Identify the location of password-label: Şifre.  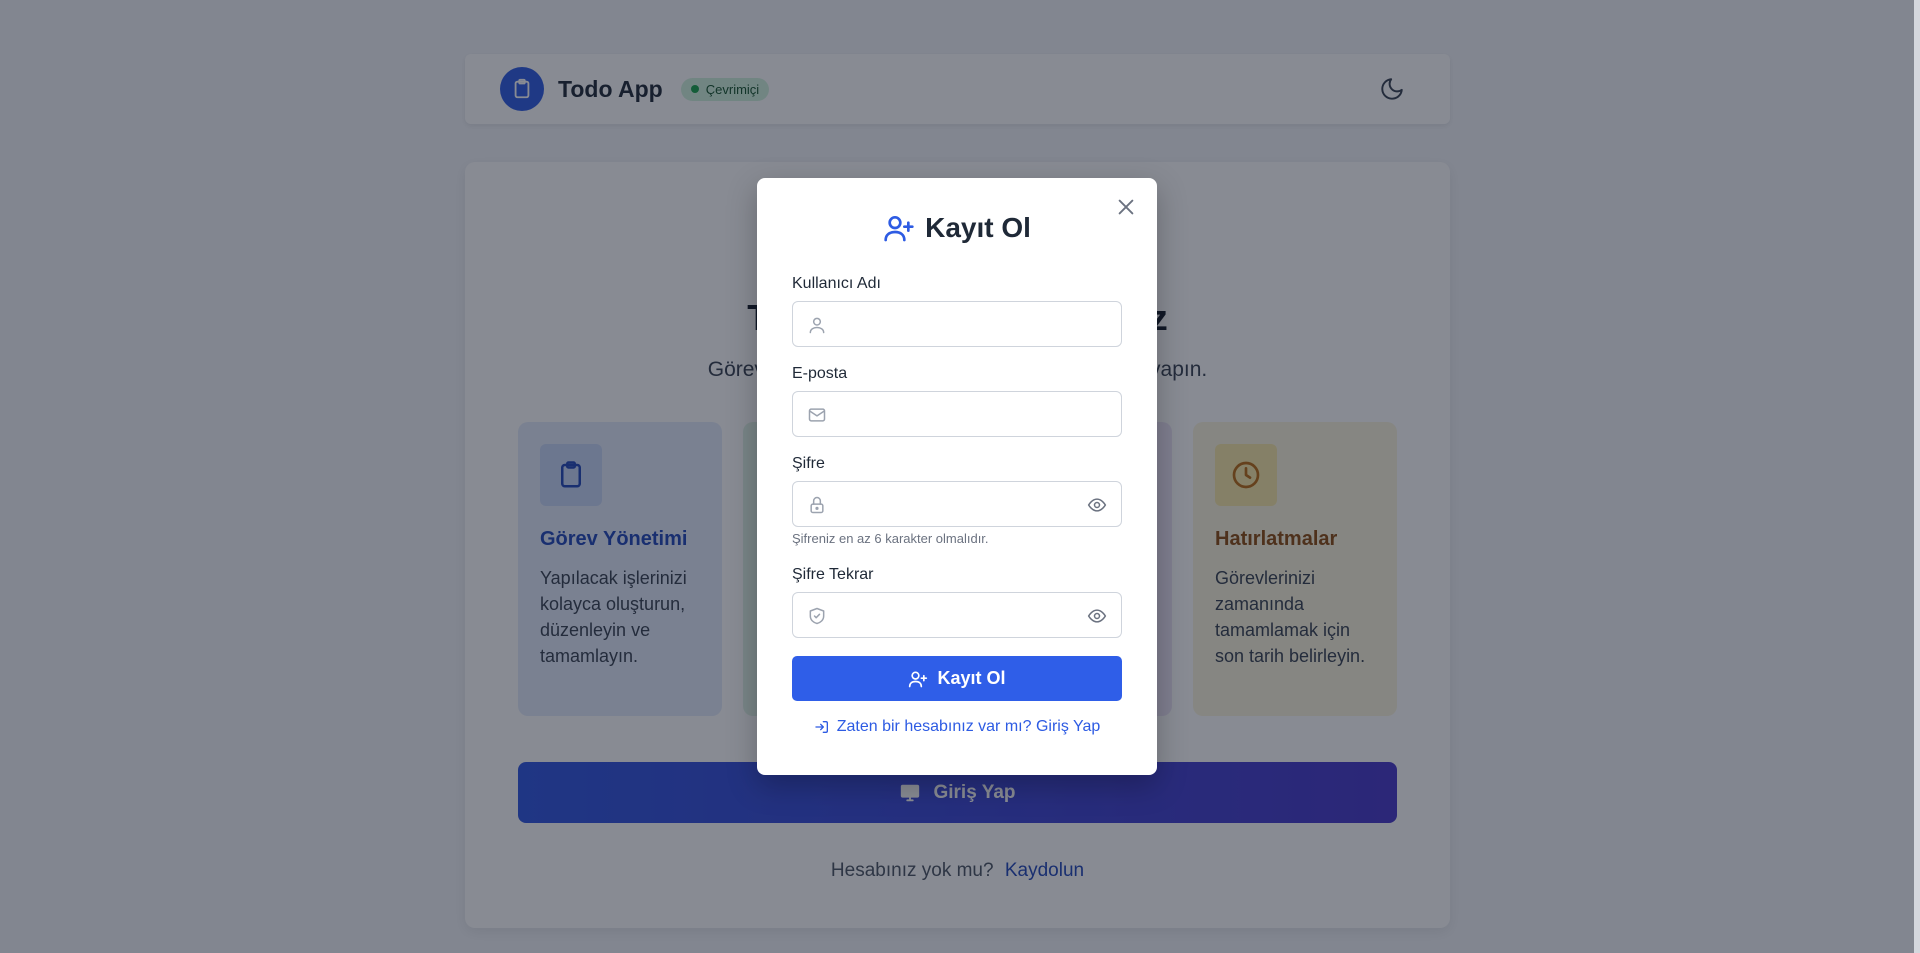
(808, 463).